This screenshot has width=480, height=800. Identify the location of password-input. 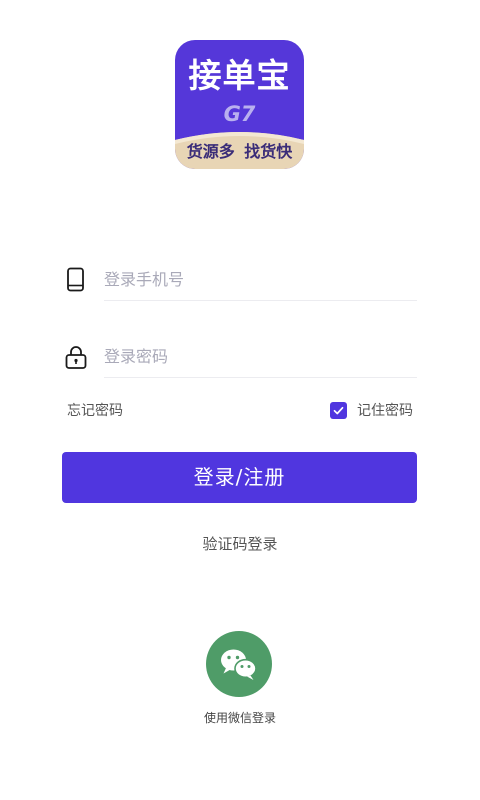
(259, 356).